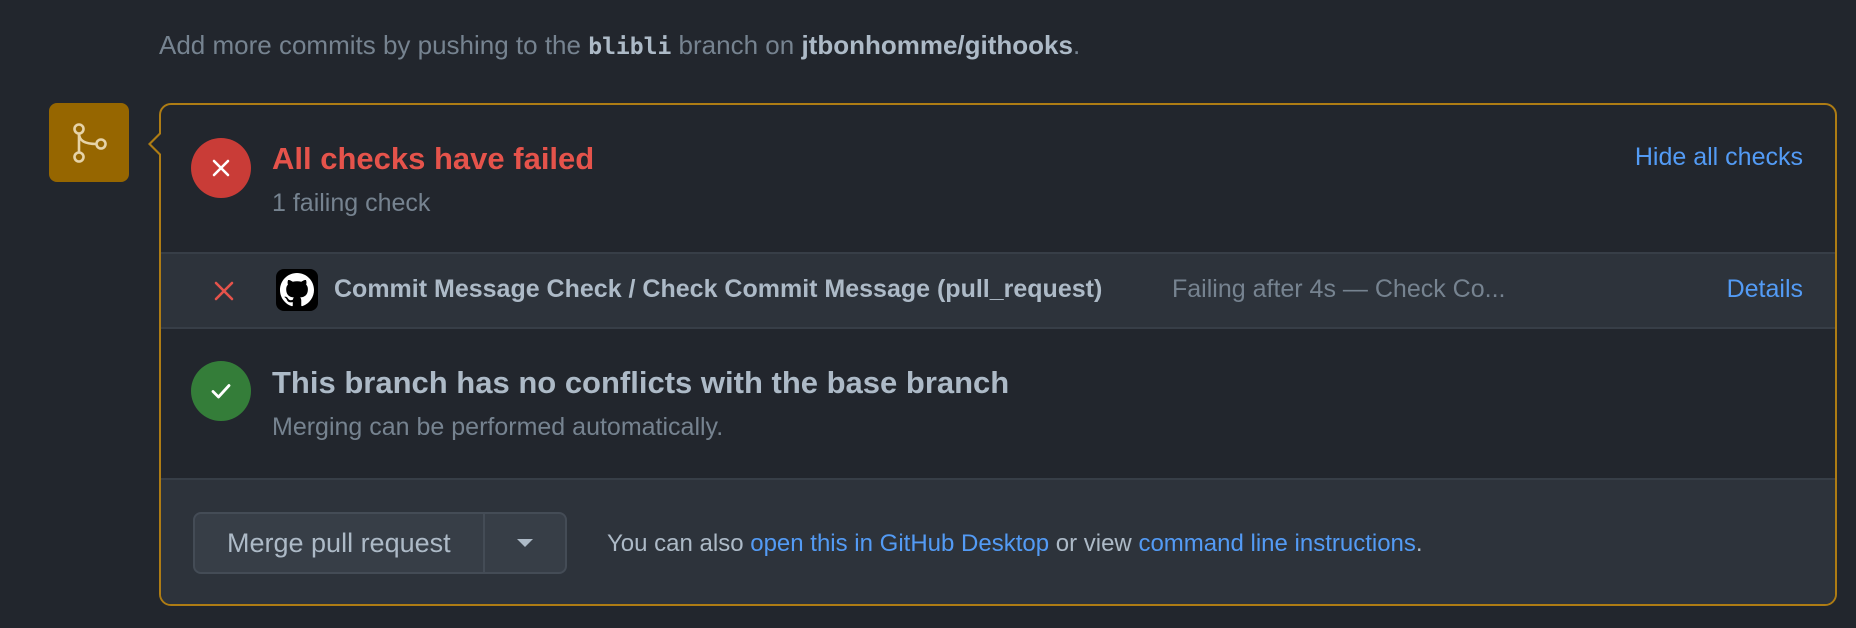 The height and width of the screenshot is (628, 1856). Describe the element at coordinates (1276, 543) in the screenshot. I see `command-line-instructions-link: command line instructions` at that location.